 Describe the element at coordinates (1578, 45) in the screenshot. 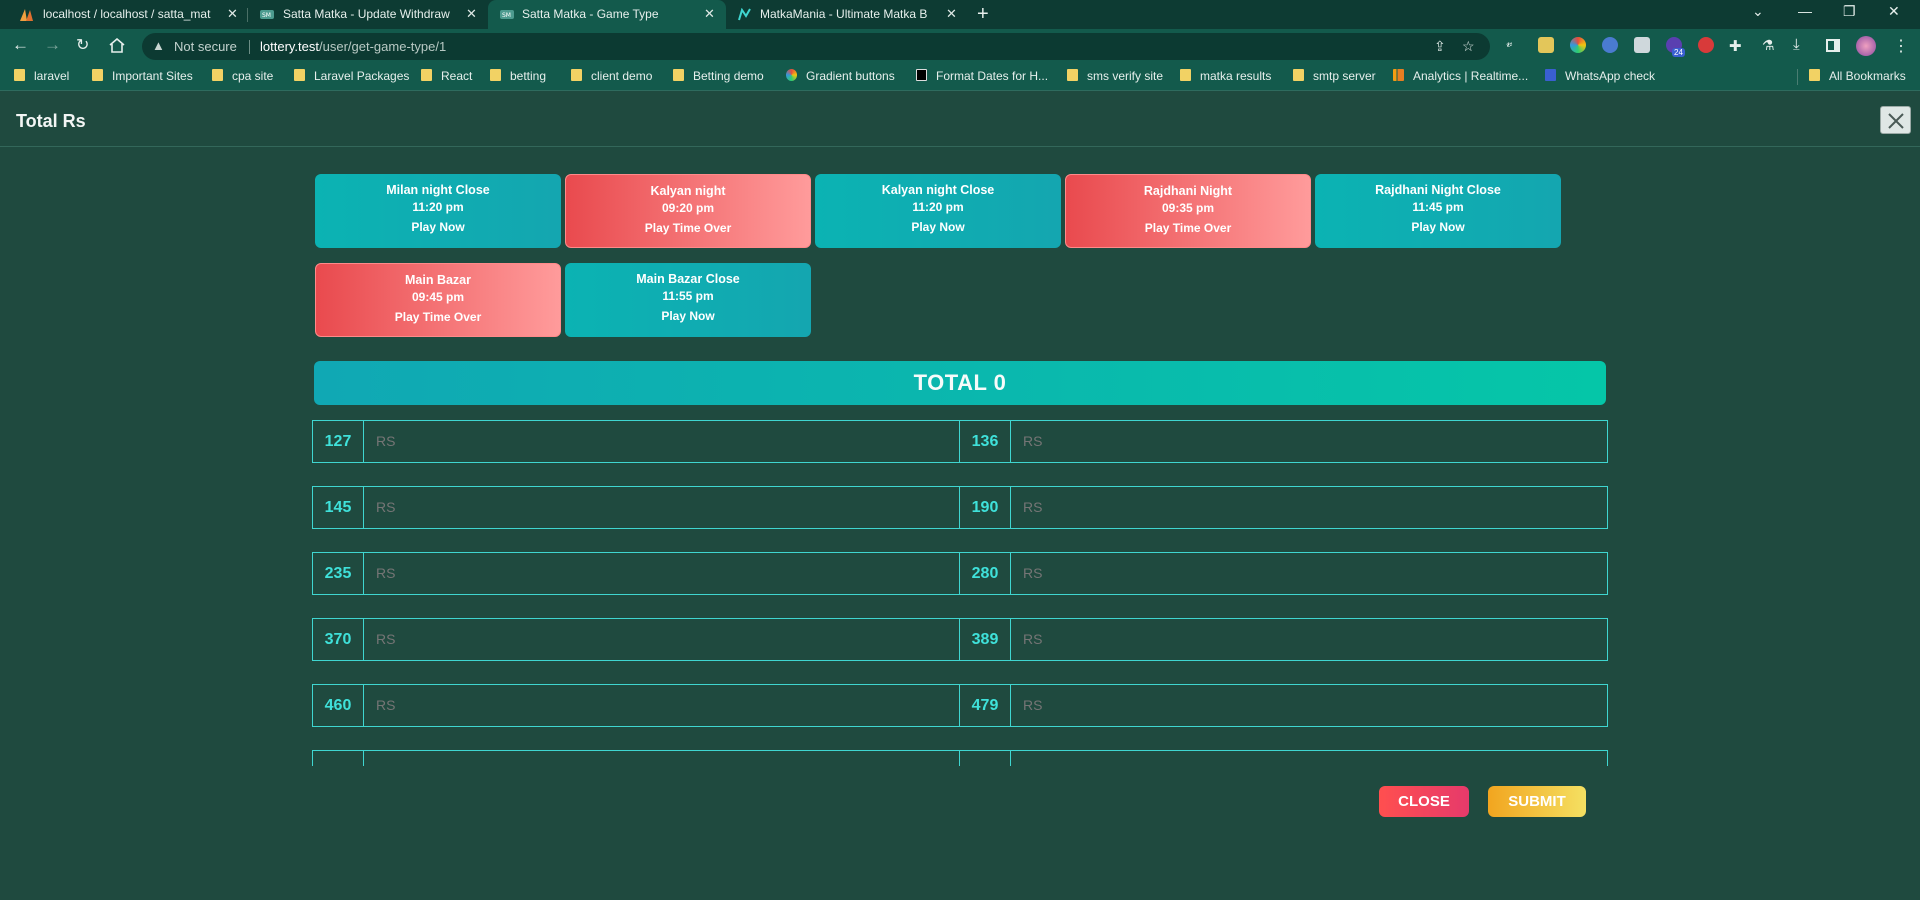

I see `extension-color-icon` at that location.